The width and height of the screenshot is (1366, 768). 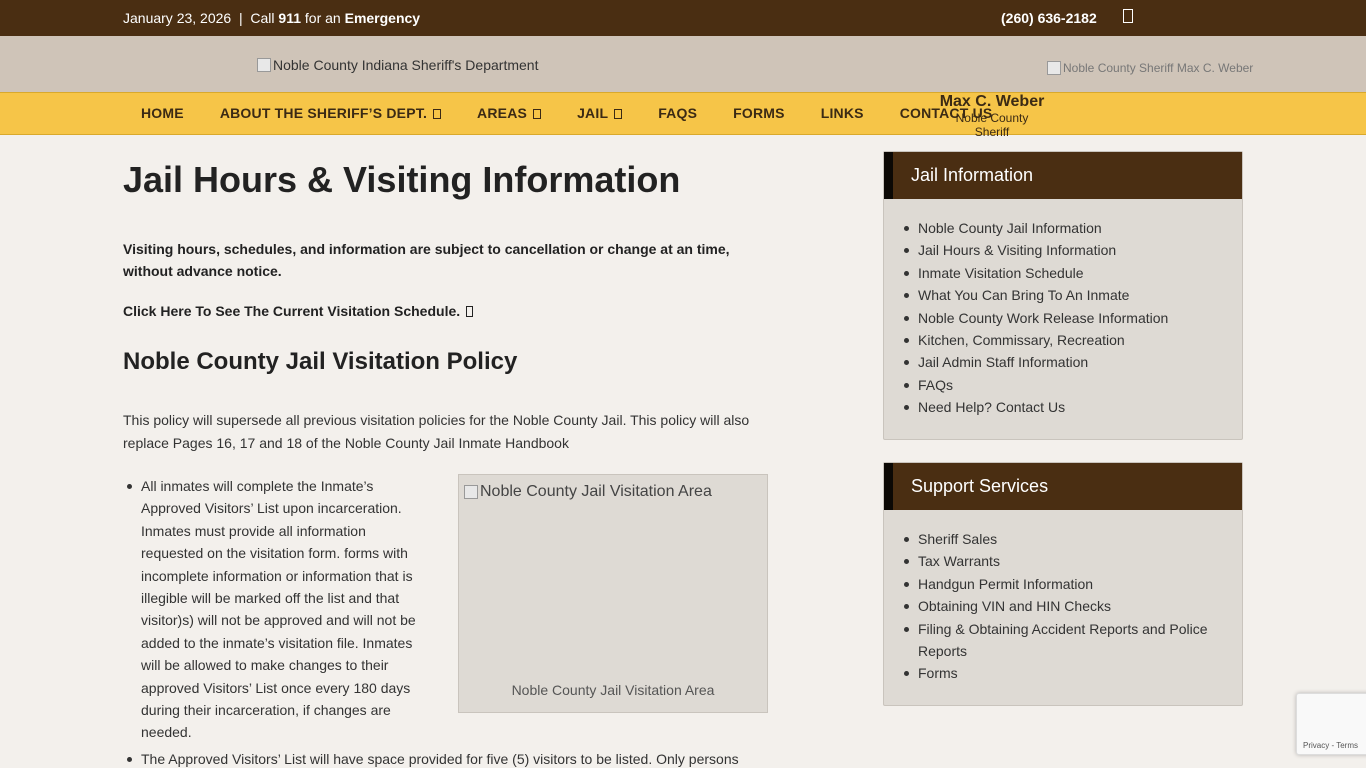 What do you see at coordinates (1073, 606) in the screenshot?
I see `sidebar-link: Obtaining VIN and HIN Checks` at bounding box center [1073, 606].